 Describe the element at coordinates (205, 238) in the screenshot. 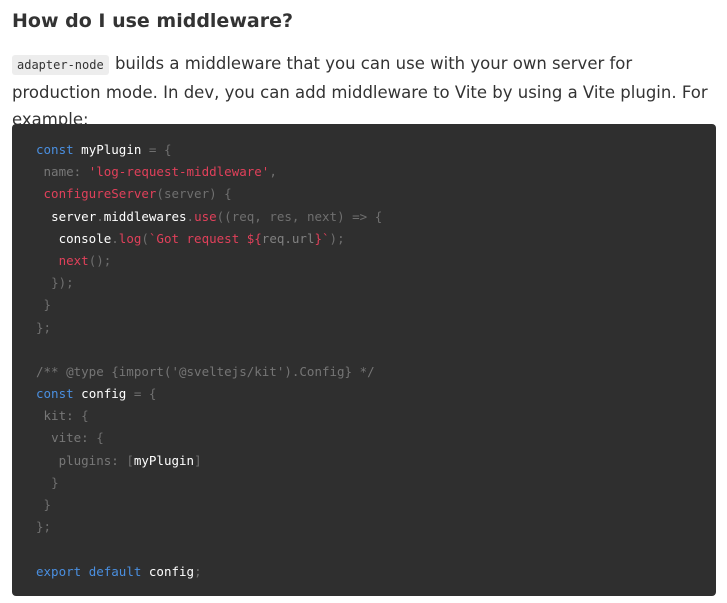

I see `code-token: `Got request ${` at that location.